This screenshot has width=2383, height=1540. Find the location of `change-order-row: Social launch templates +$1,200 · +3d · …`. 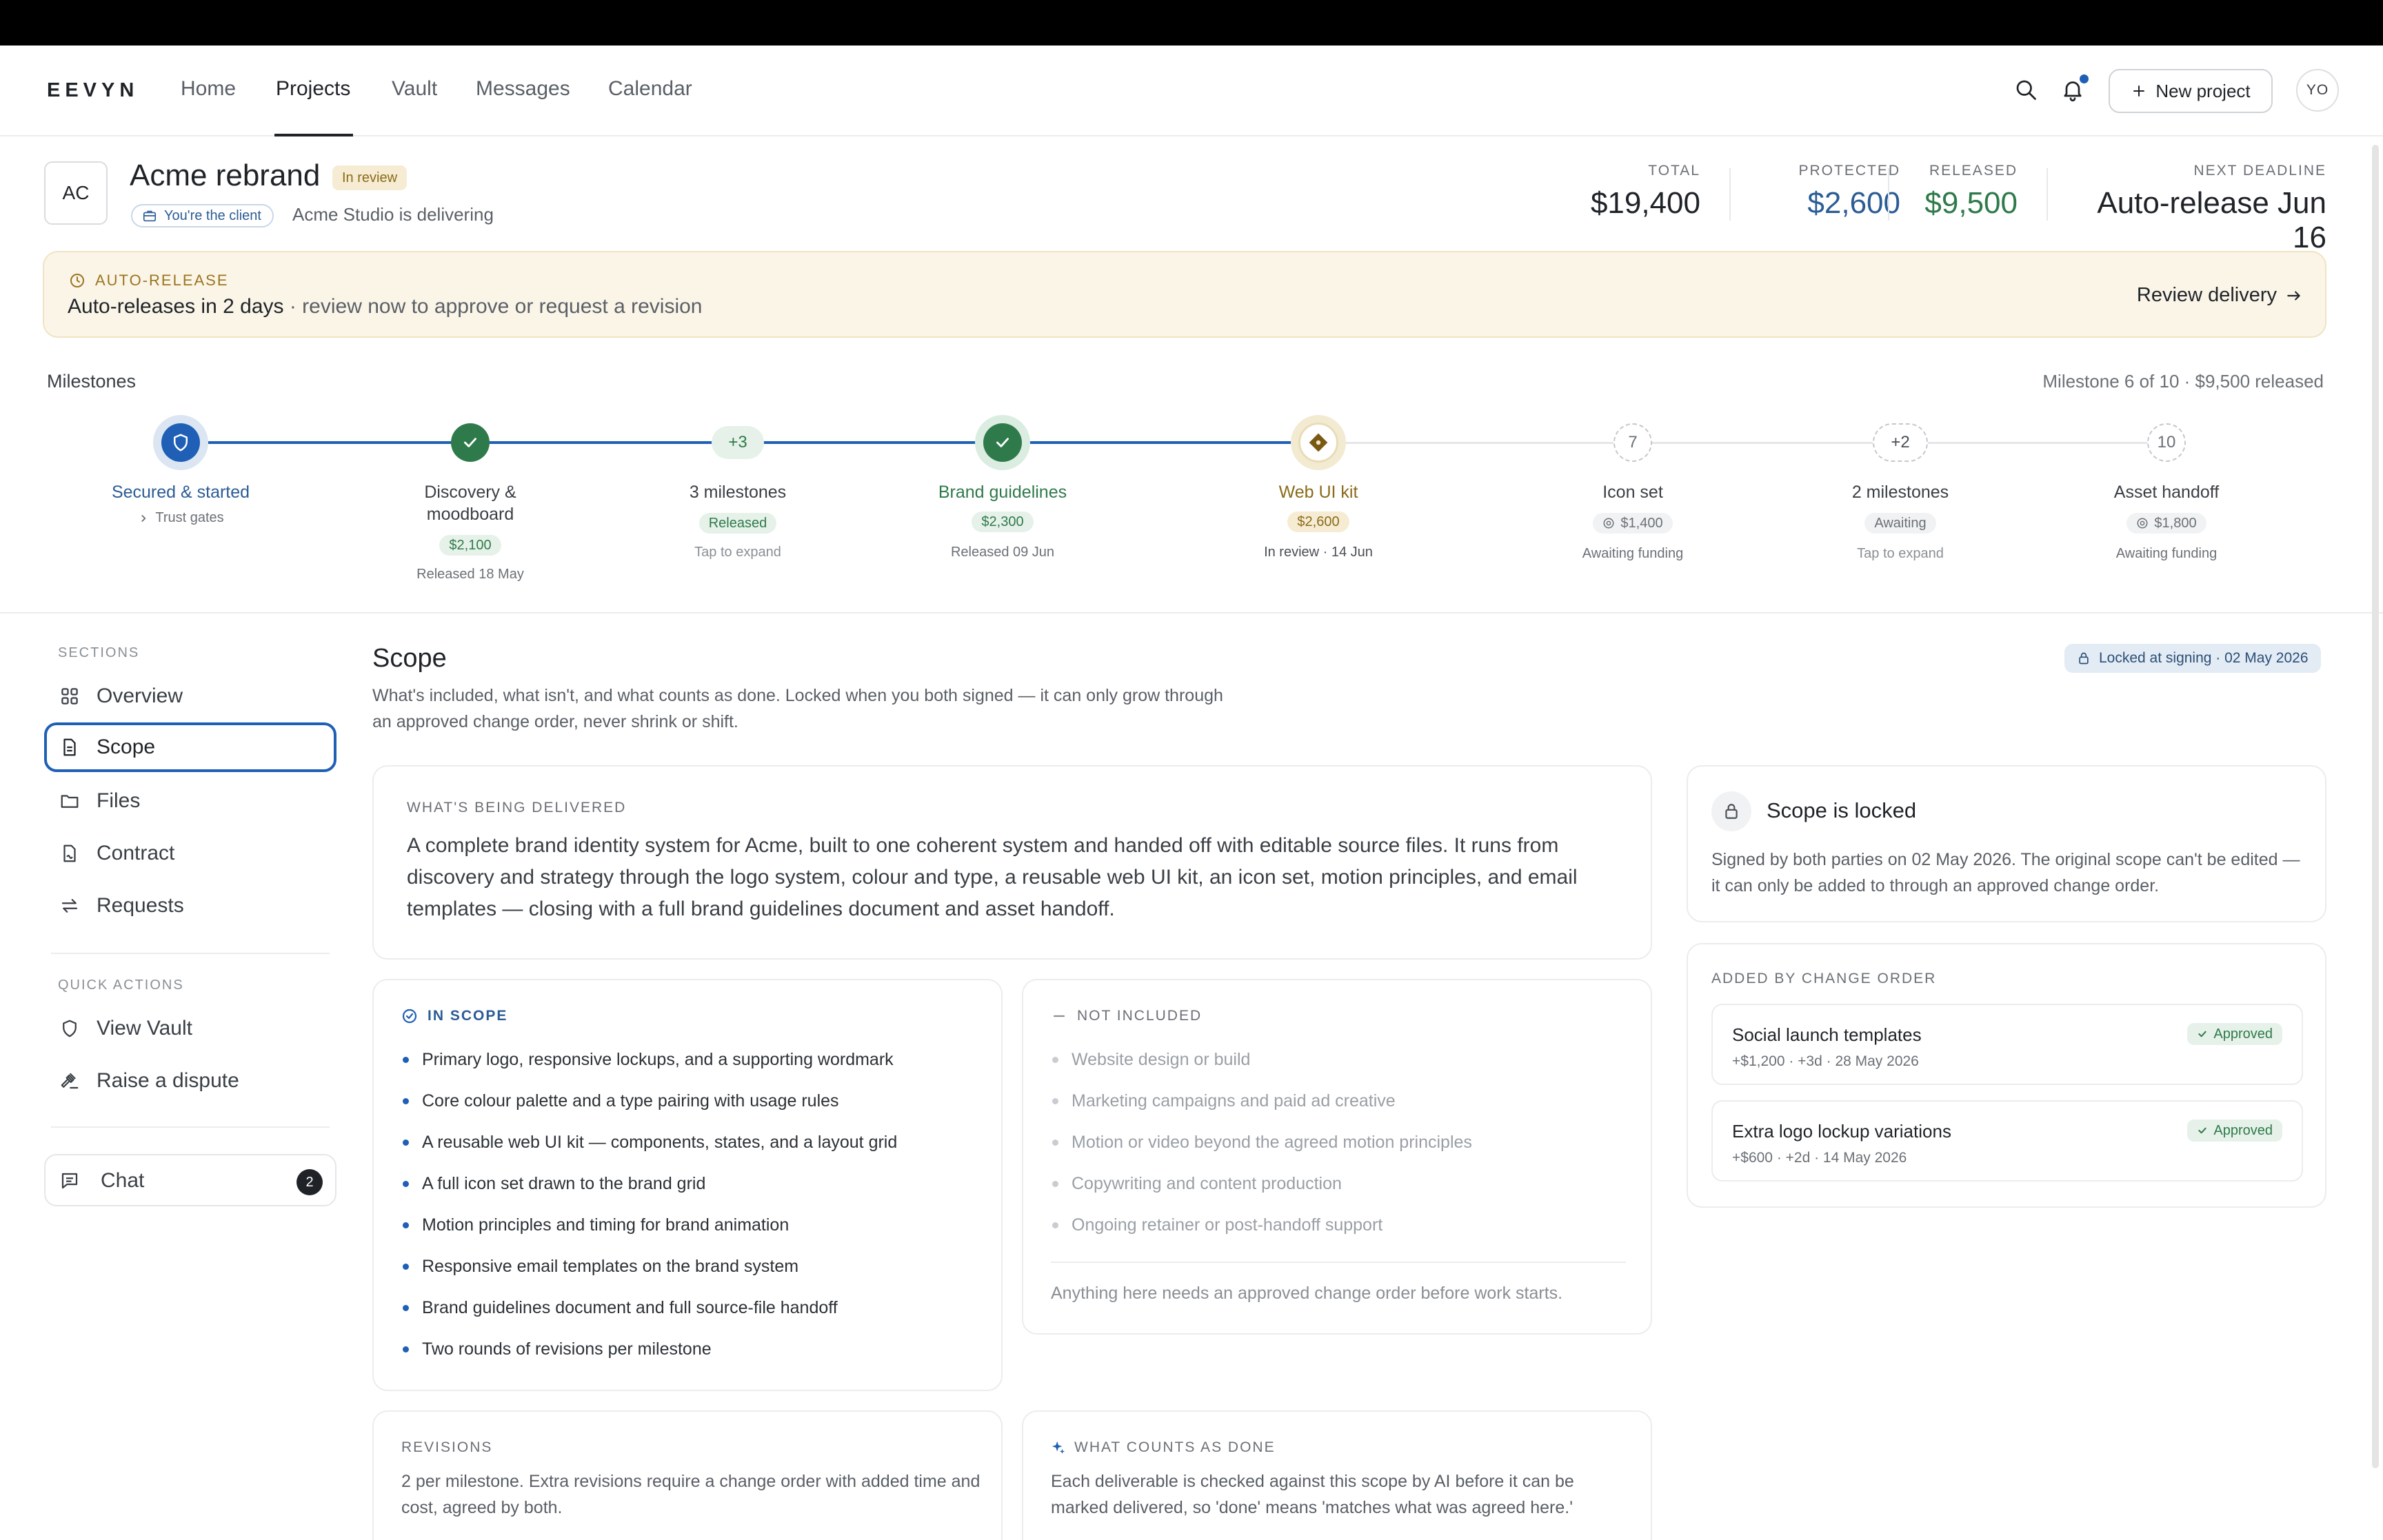

change-order-row: Social launch templates +$1,200 · +3d · … is located at coordinates (2007, 1045).